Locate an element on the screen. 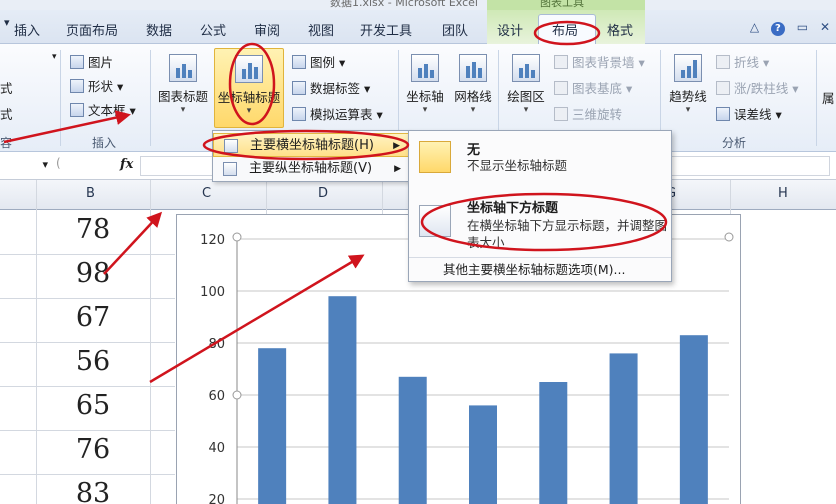 This screenshot has height=504, width=836. partial-group-label: 容 is located at coordinates (6, 143).